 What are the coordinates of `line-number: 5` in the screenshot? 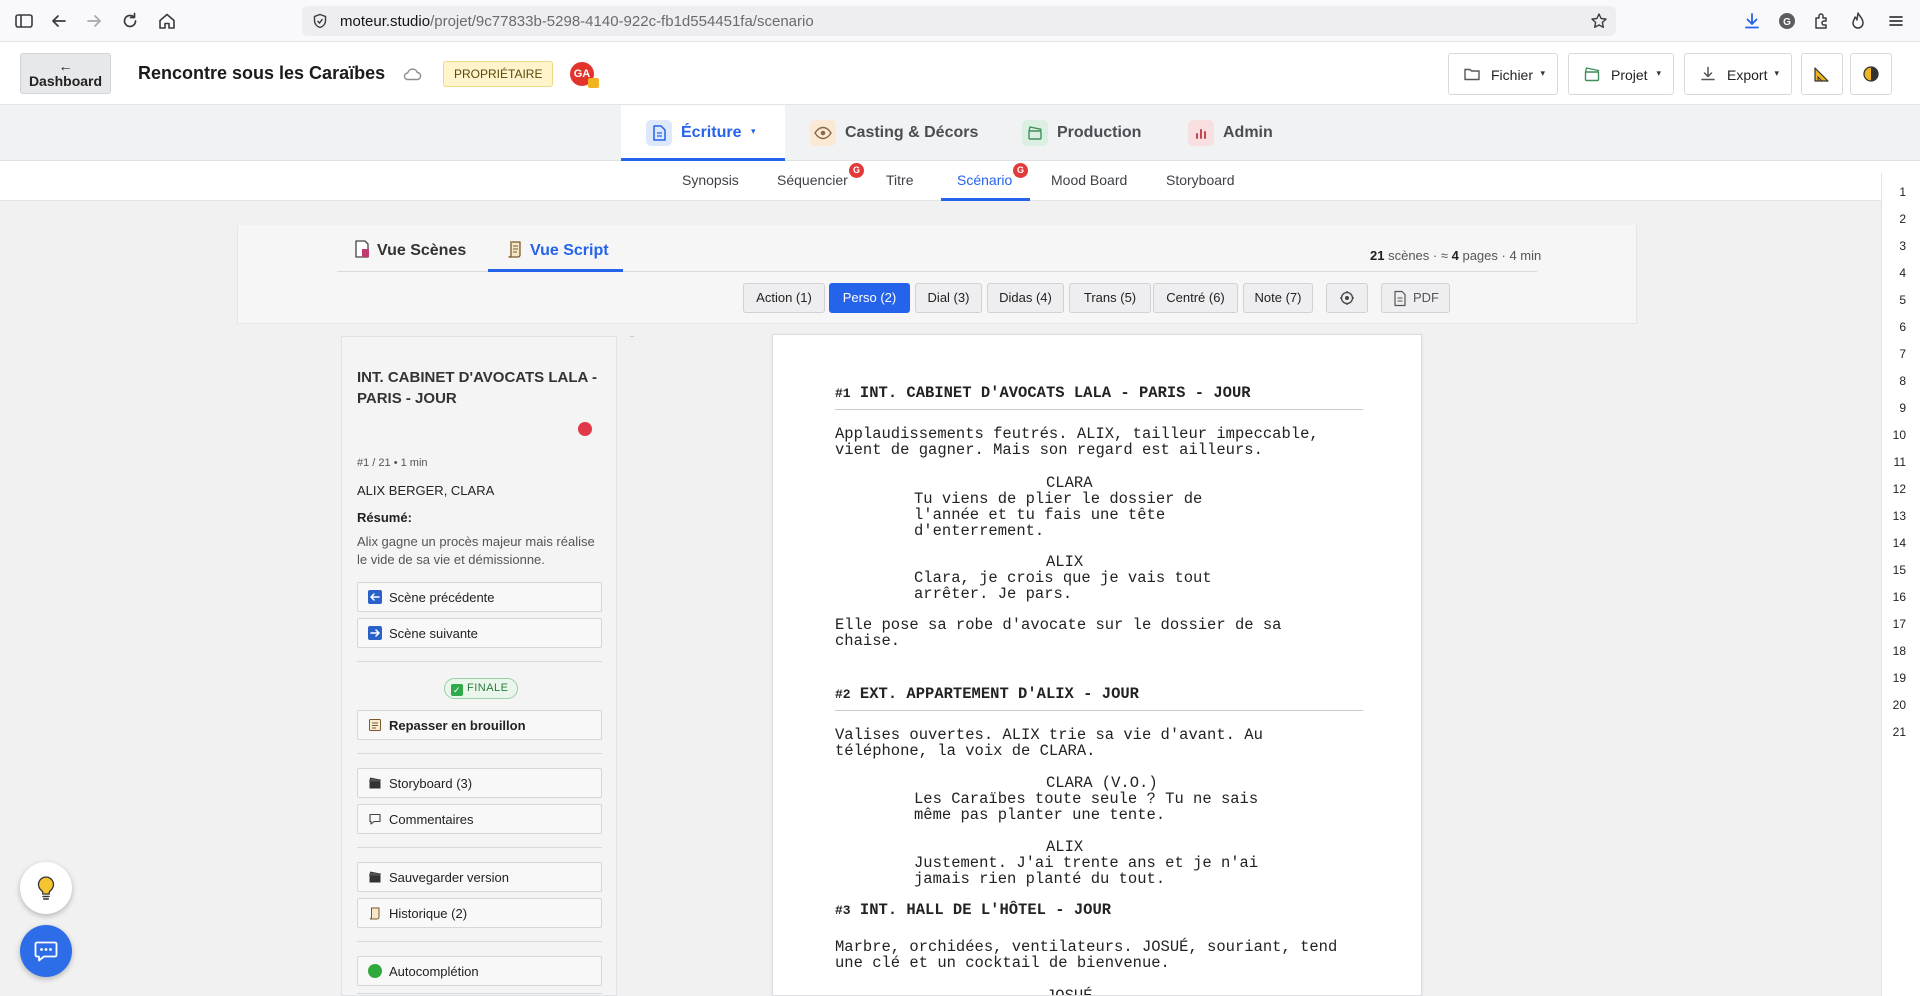 It's located at (1902, 300).